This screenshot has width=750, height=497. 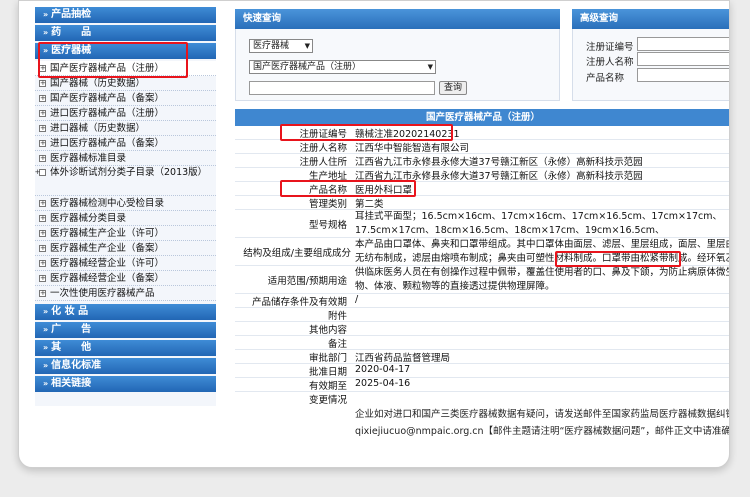 I want to click on registrant-name-input, so click(x=683, y=59).